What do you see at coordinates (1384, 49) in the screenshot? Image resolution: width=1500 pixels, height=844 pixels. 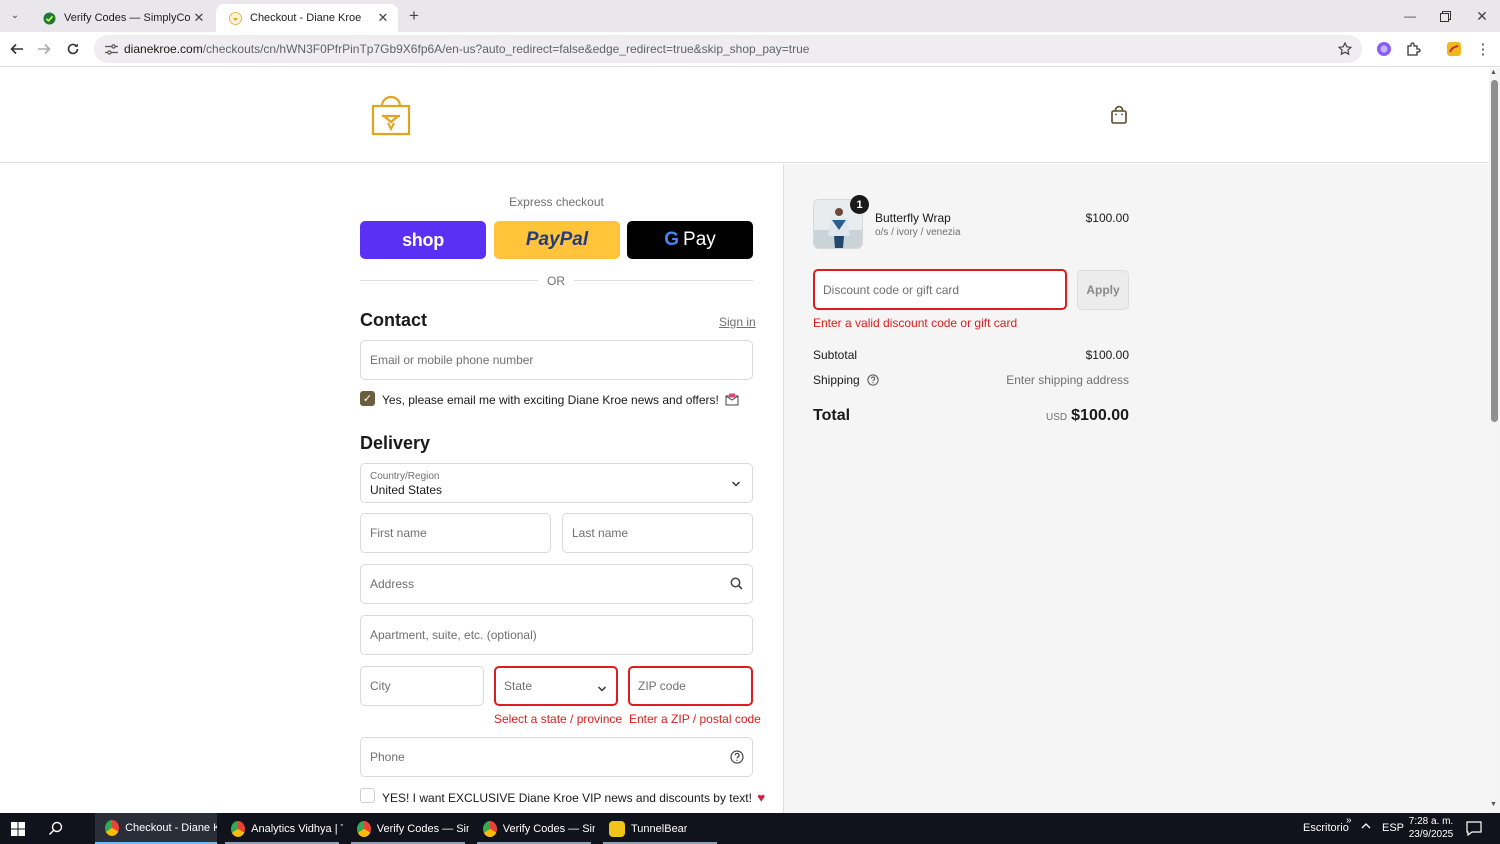 I see `copilot-extension-icon` at bounding box center [1384, 49].